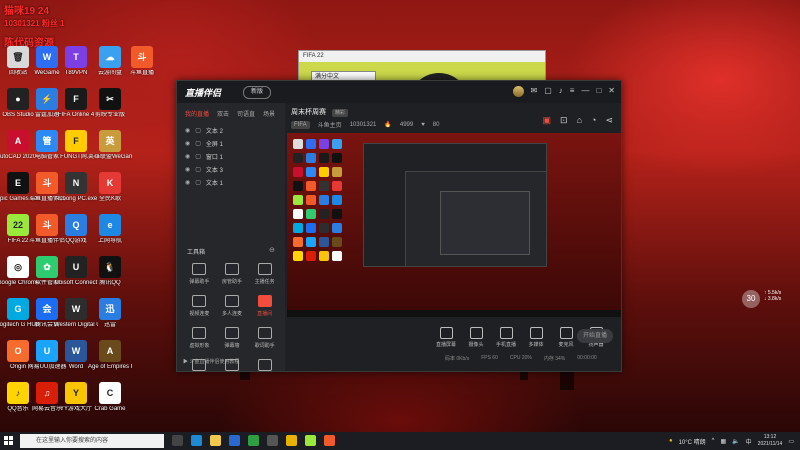 This screenshot has height=450, width=800. Describe the element at coordinates (253, 440) in the screenshot. I see `browser-icon` at that location.